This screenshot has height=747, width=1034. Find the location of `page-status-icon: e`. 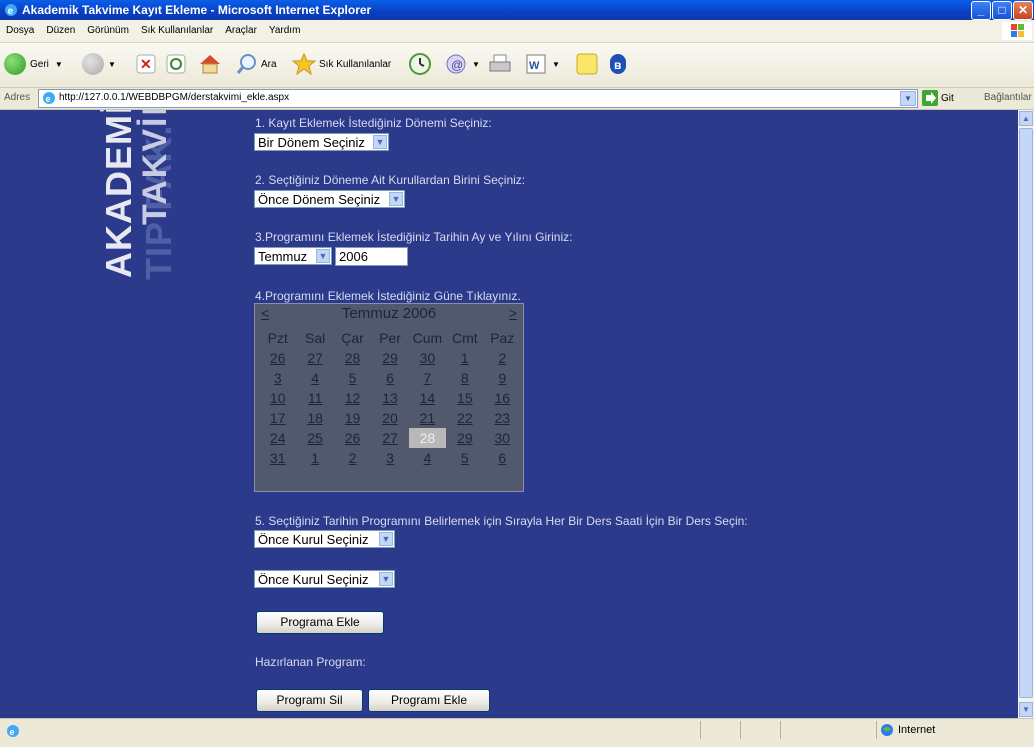

page-status-icon: e is located at coordinates (13, 731).